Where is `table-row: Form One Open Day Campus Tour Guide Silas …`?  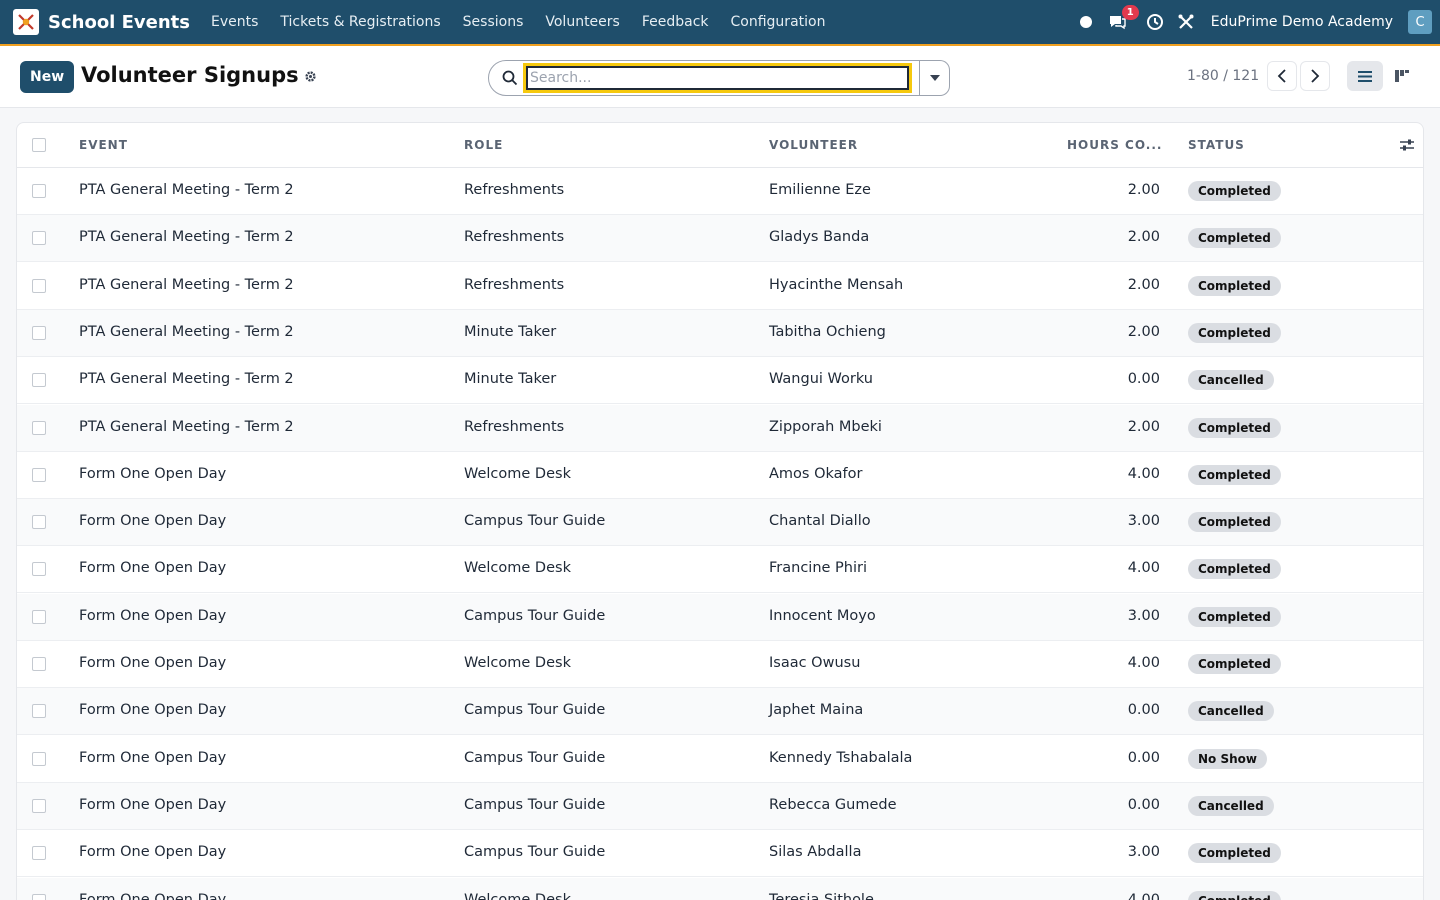 table-row: Form One Open Day Campus Tour Guide Silas … is located at coordinates (720, 854).